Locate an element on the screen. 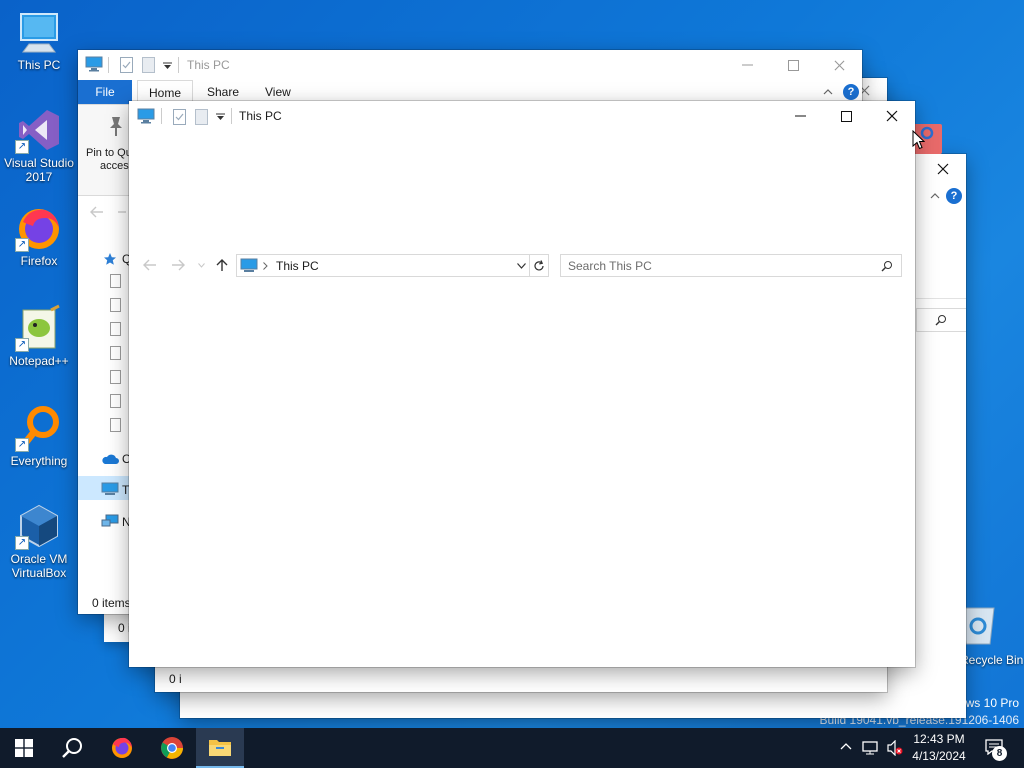  taskbar-file-explorer is located at coordinates (220, 748).